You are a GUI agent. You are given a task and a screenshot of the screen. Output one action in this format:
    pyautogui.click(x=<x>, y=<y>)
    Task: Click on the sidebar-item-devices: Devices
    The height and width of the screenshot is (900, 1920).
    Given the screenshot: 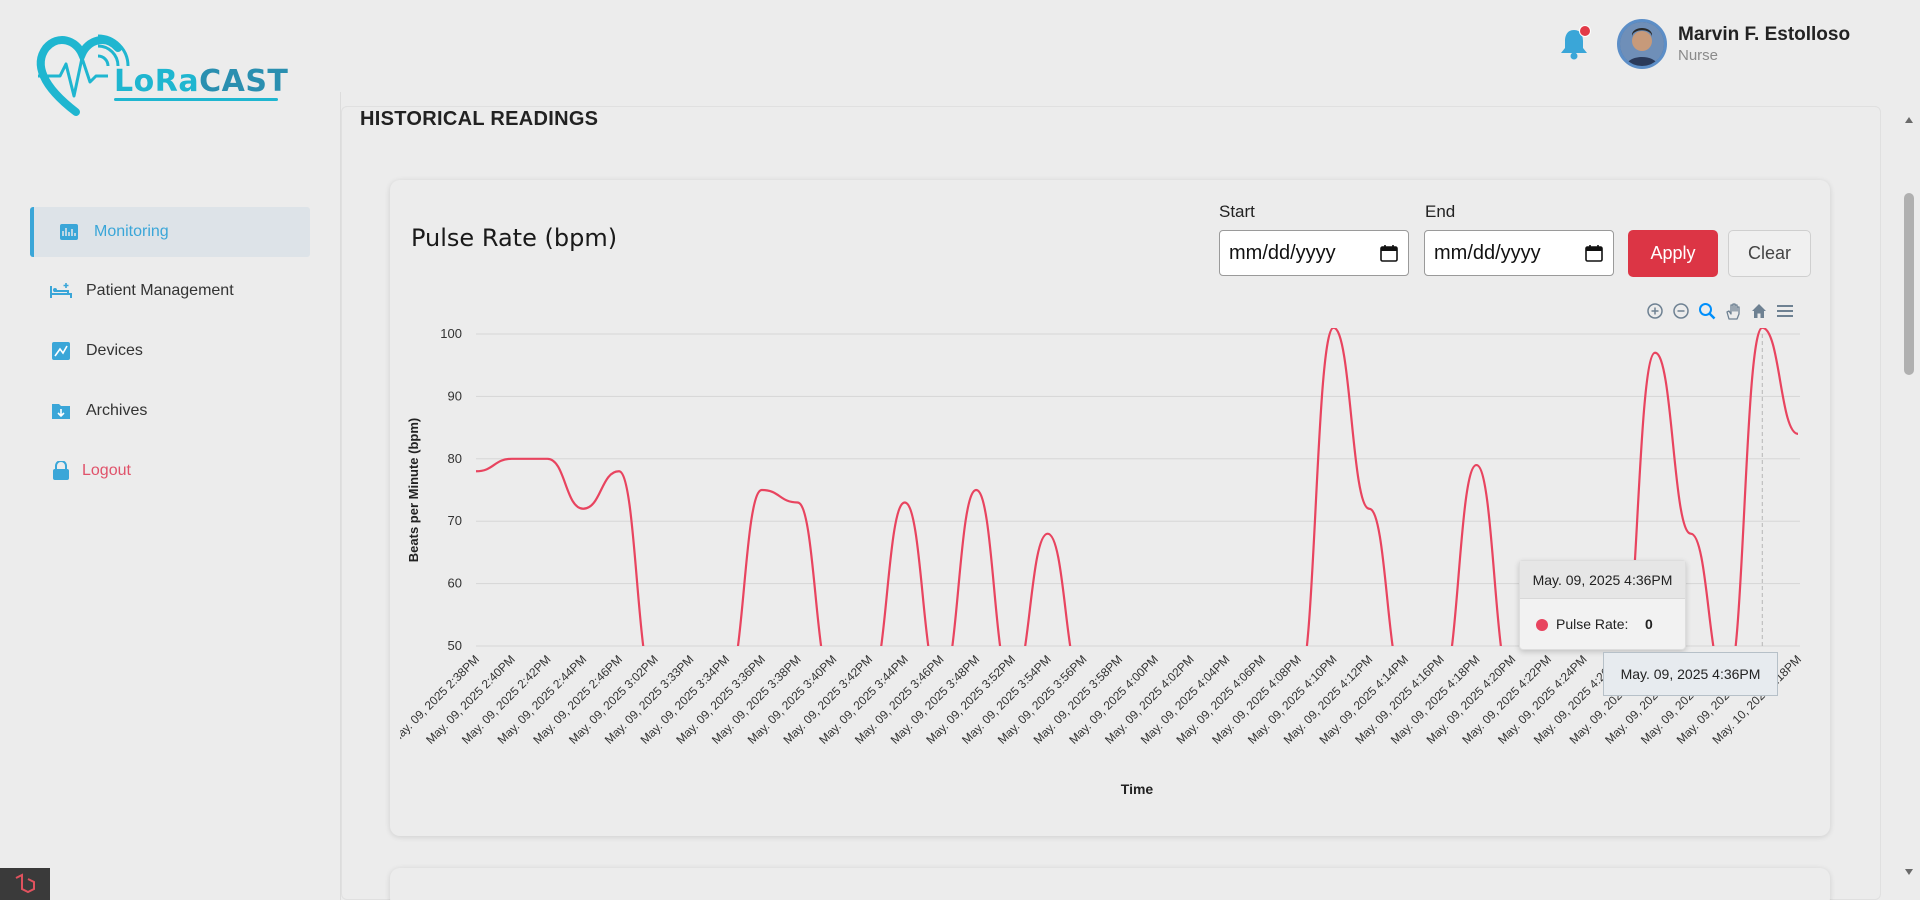 What is the action you would take?
    pyautogui.click(x=170, y=351)
    